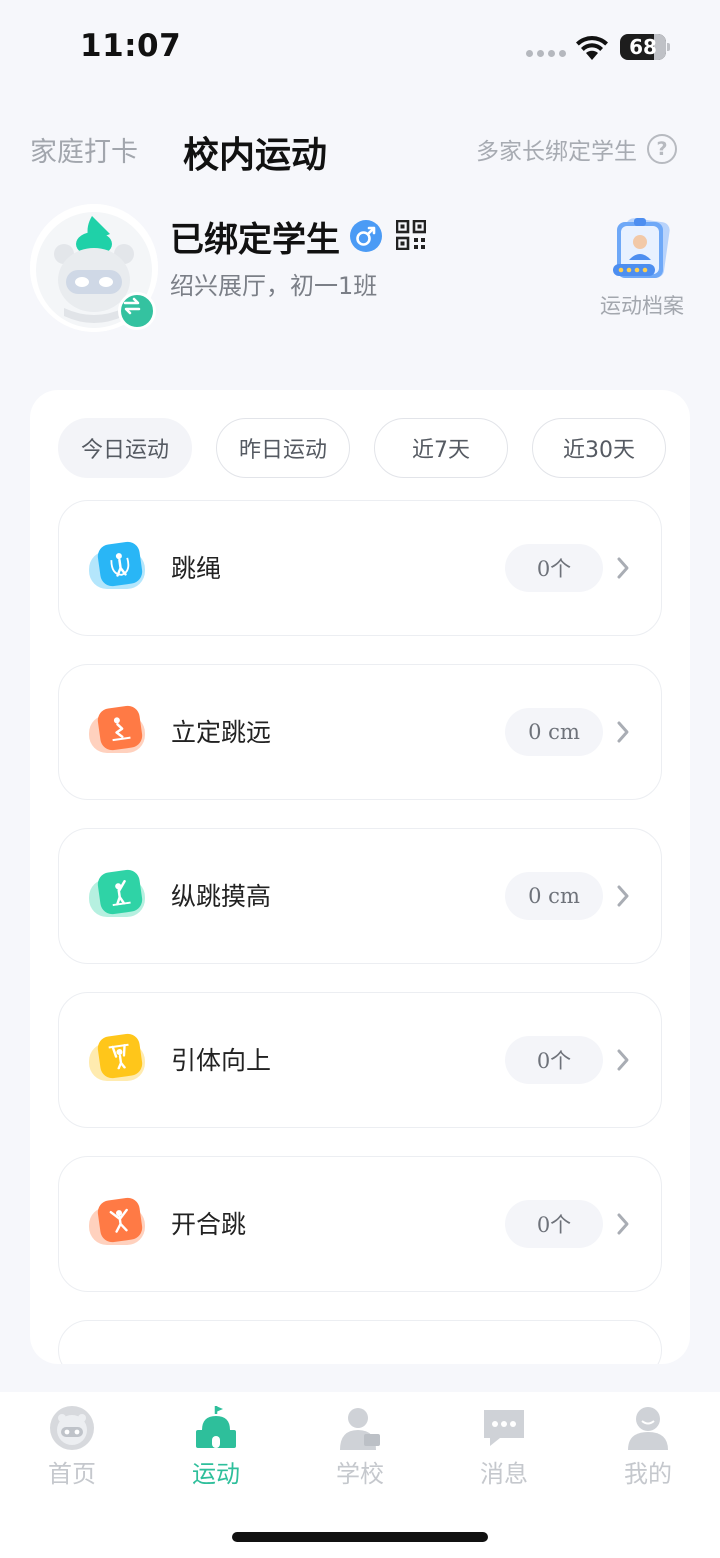  I want to click on multi-parent-bind-button: 多家长绑定学生 ?, so click(576, 149).